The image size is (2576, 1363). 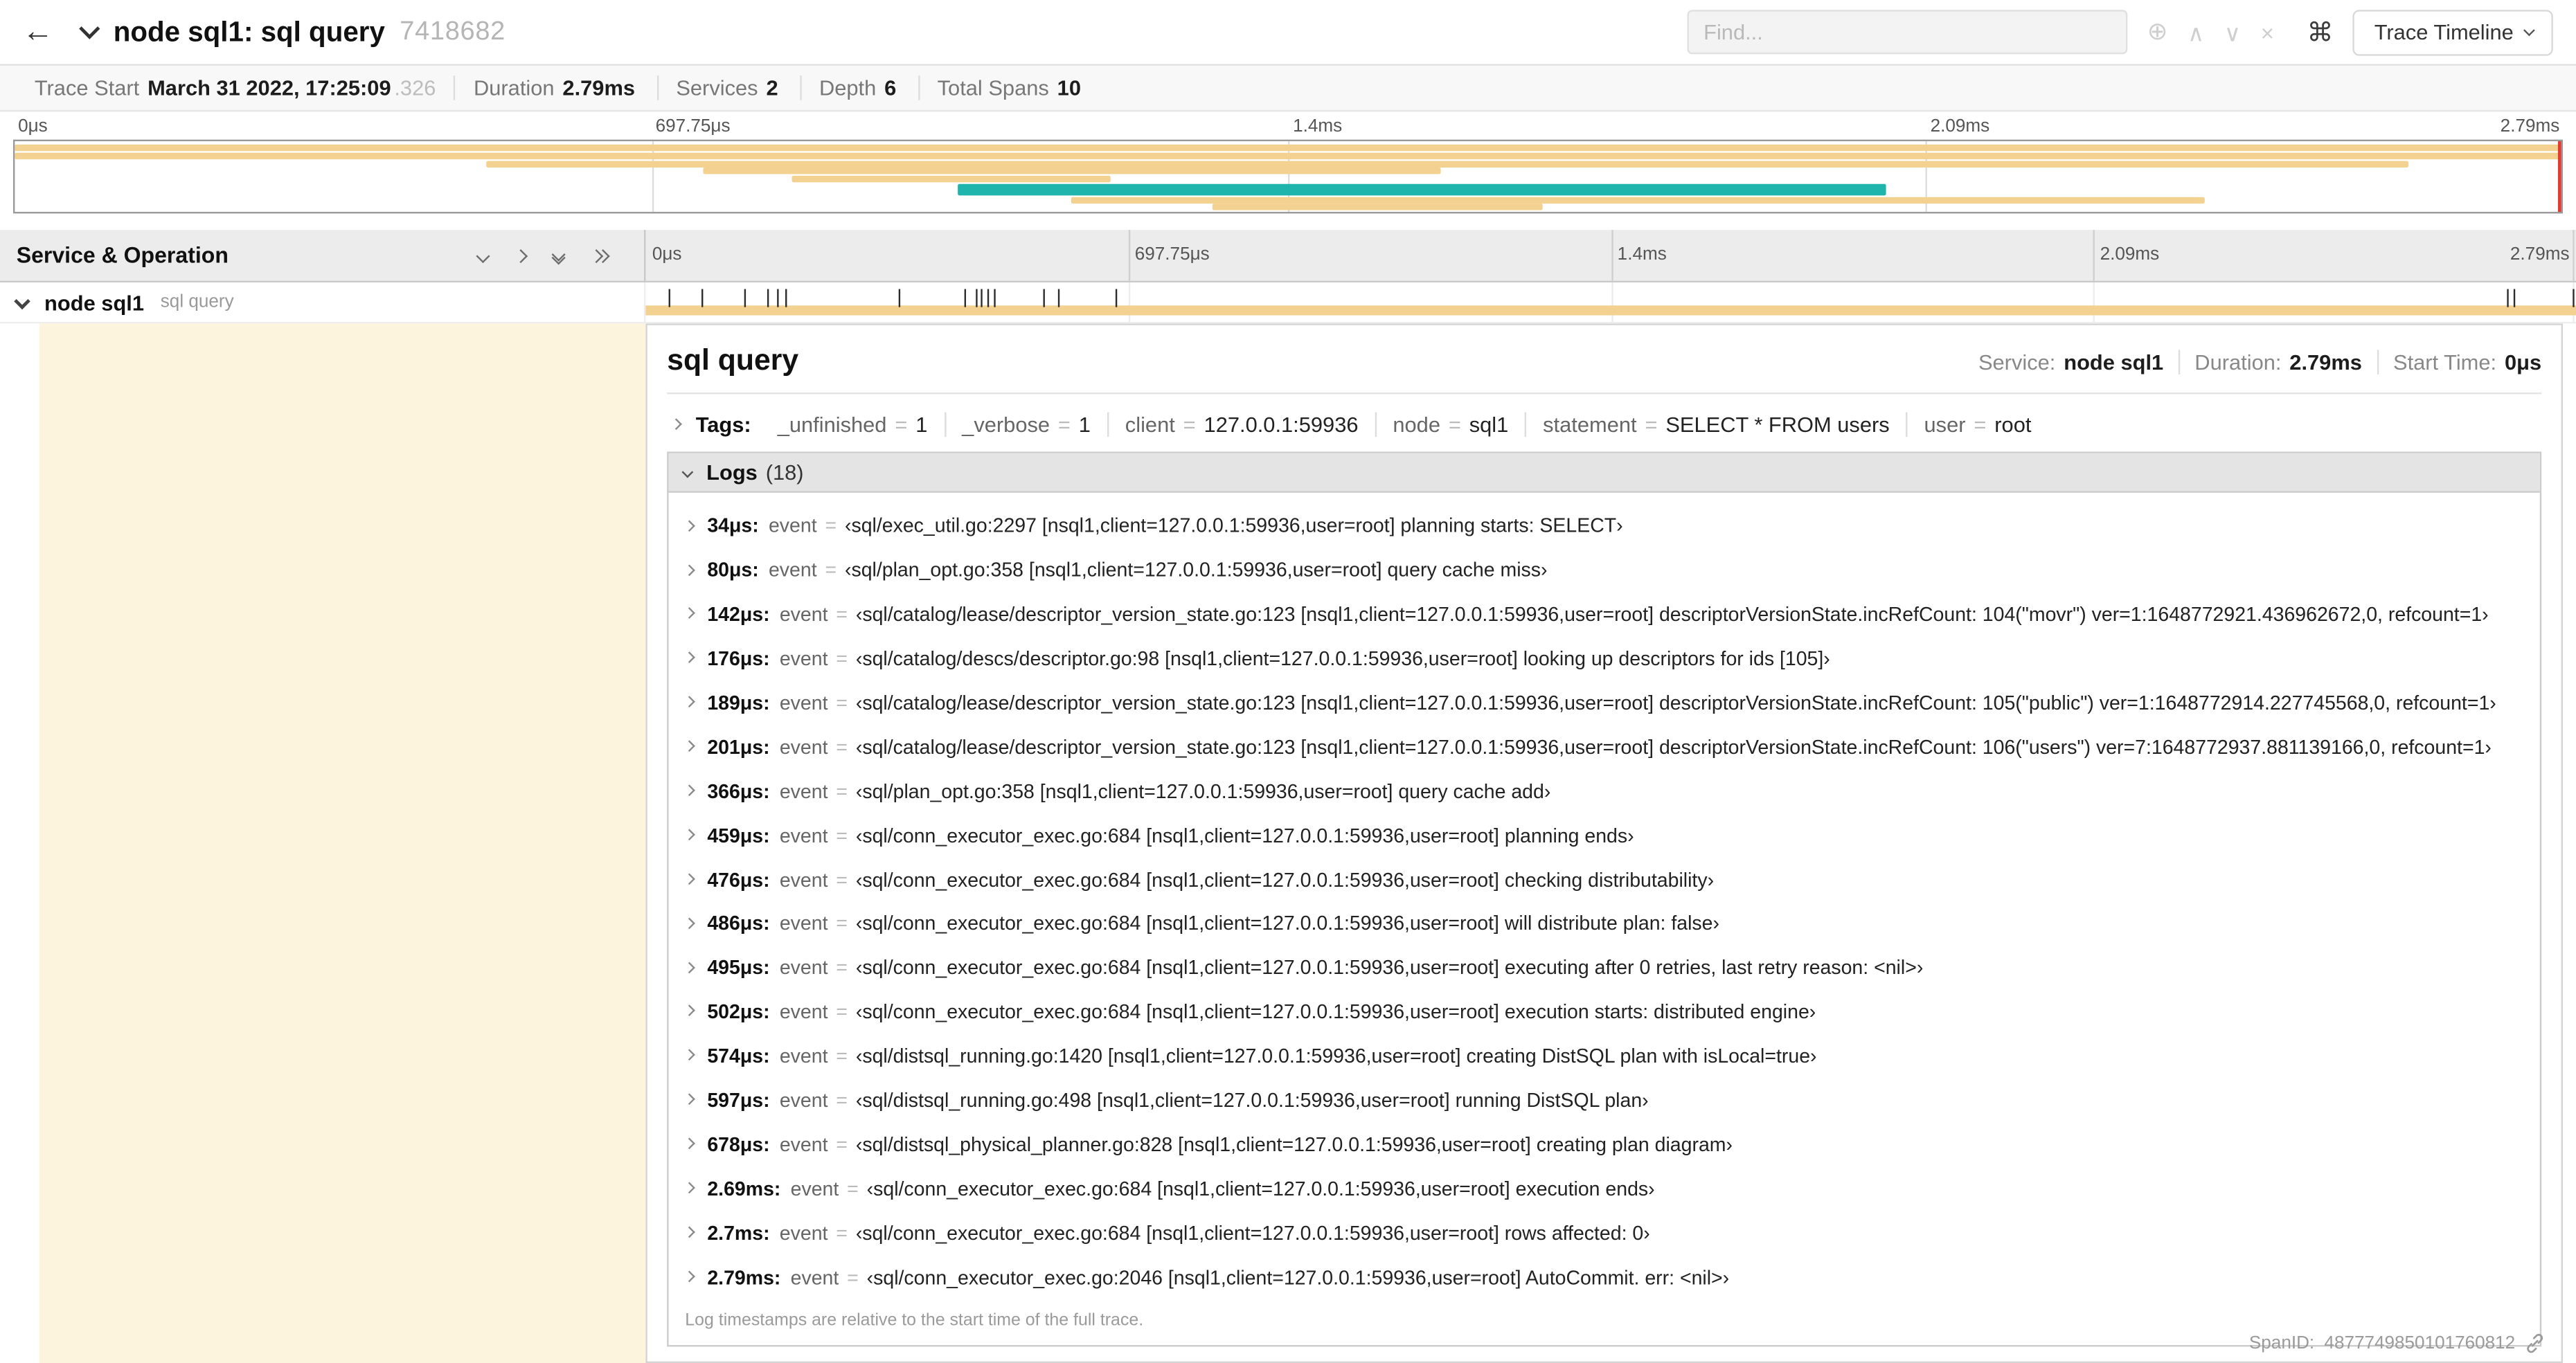 I want to click on find-clear-icon: ×, so click(x=2267, y=32).